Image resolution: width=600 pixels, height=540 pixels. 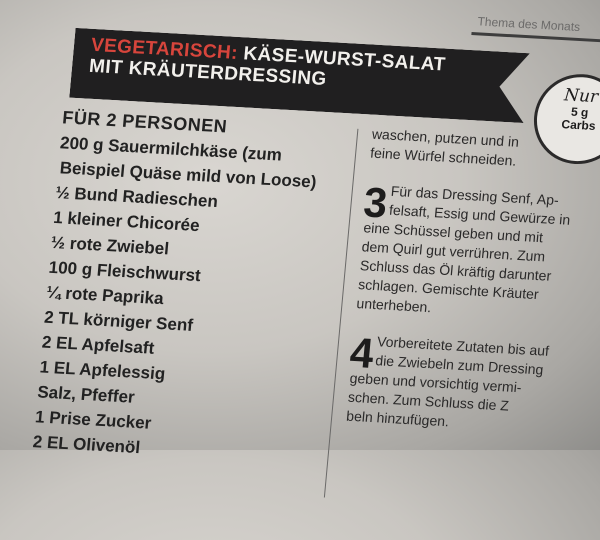 What do you see at coordinates (535, 37) in the screenshot?
I see `header-rule` at bounding box center [535, 37].